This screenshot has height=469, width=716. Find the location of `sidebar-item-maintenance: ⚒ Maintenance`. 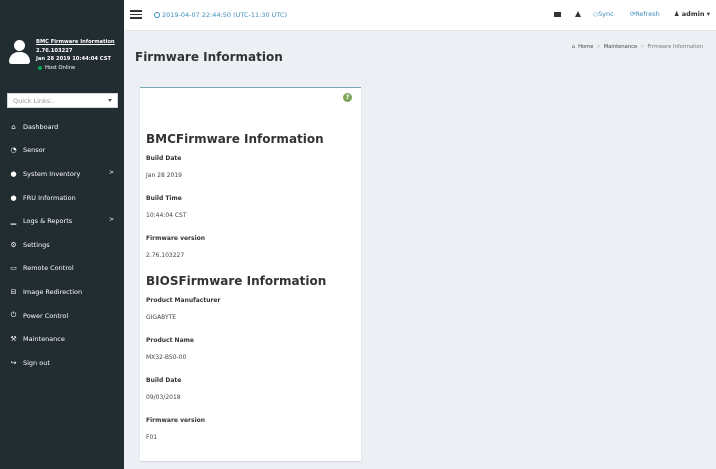

sidebar-item-maintenance: ⚒ Maintenance is located at coordinates (62, 339).